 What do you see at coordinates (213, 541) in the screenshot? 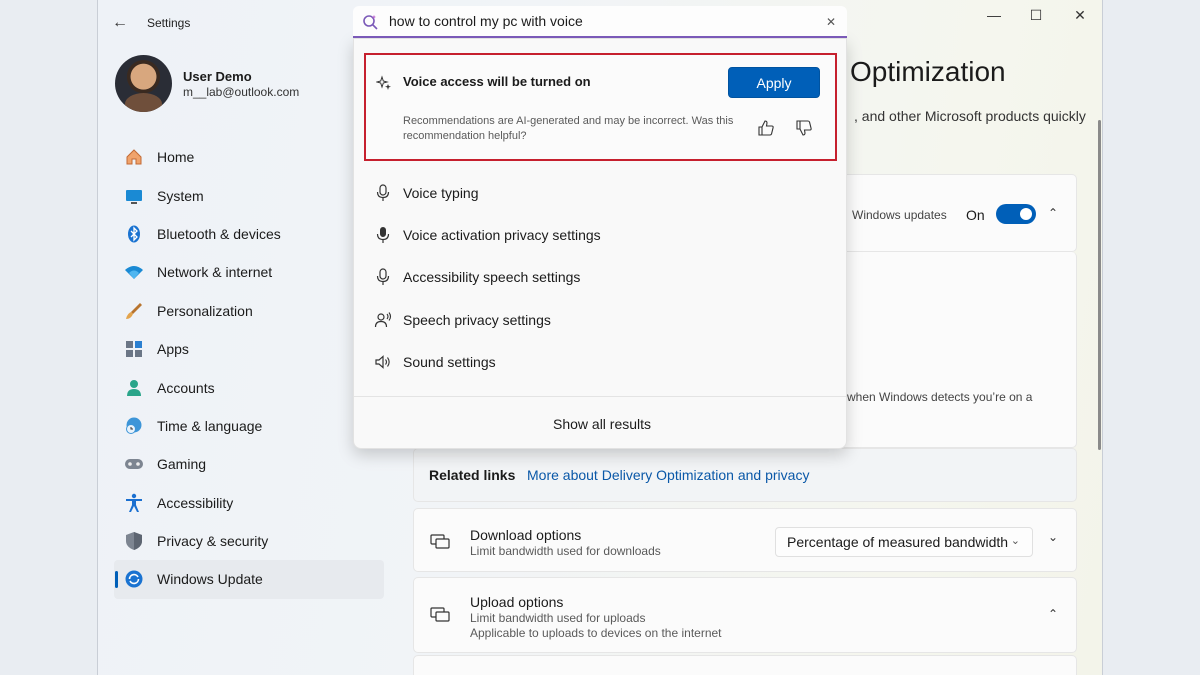
I see `sidebar-item-label: Privacy & security` at bounding box center [213, 541].